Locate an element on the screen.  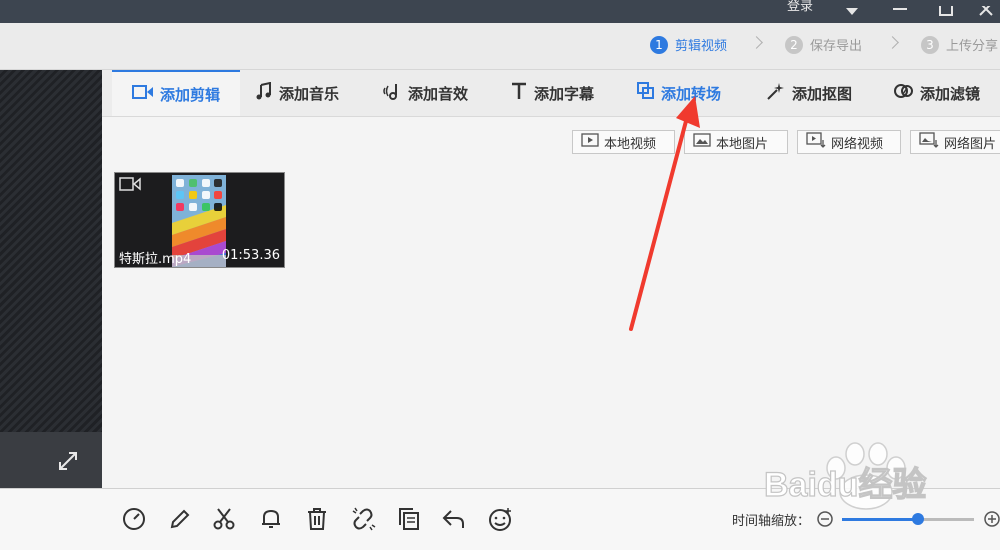
undo-icon is located at coordinates (454, 519).